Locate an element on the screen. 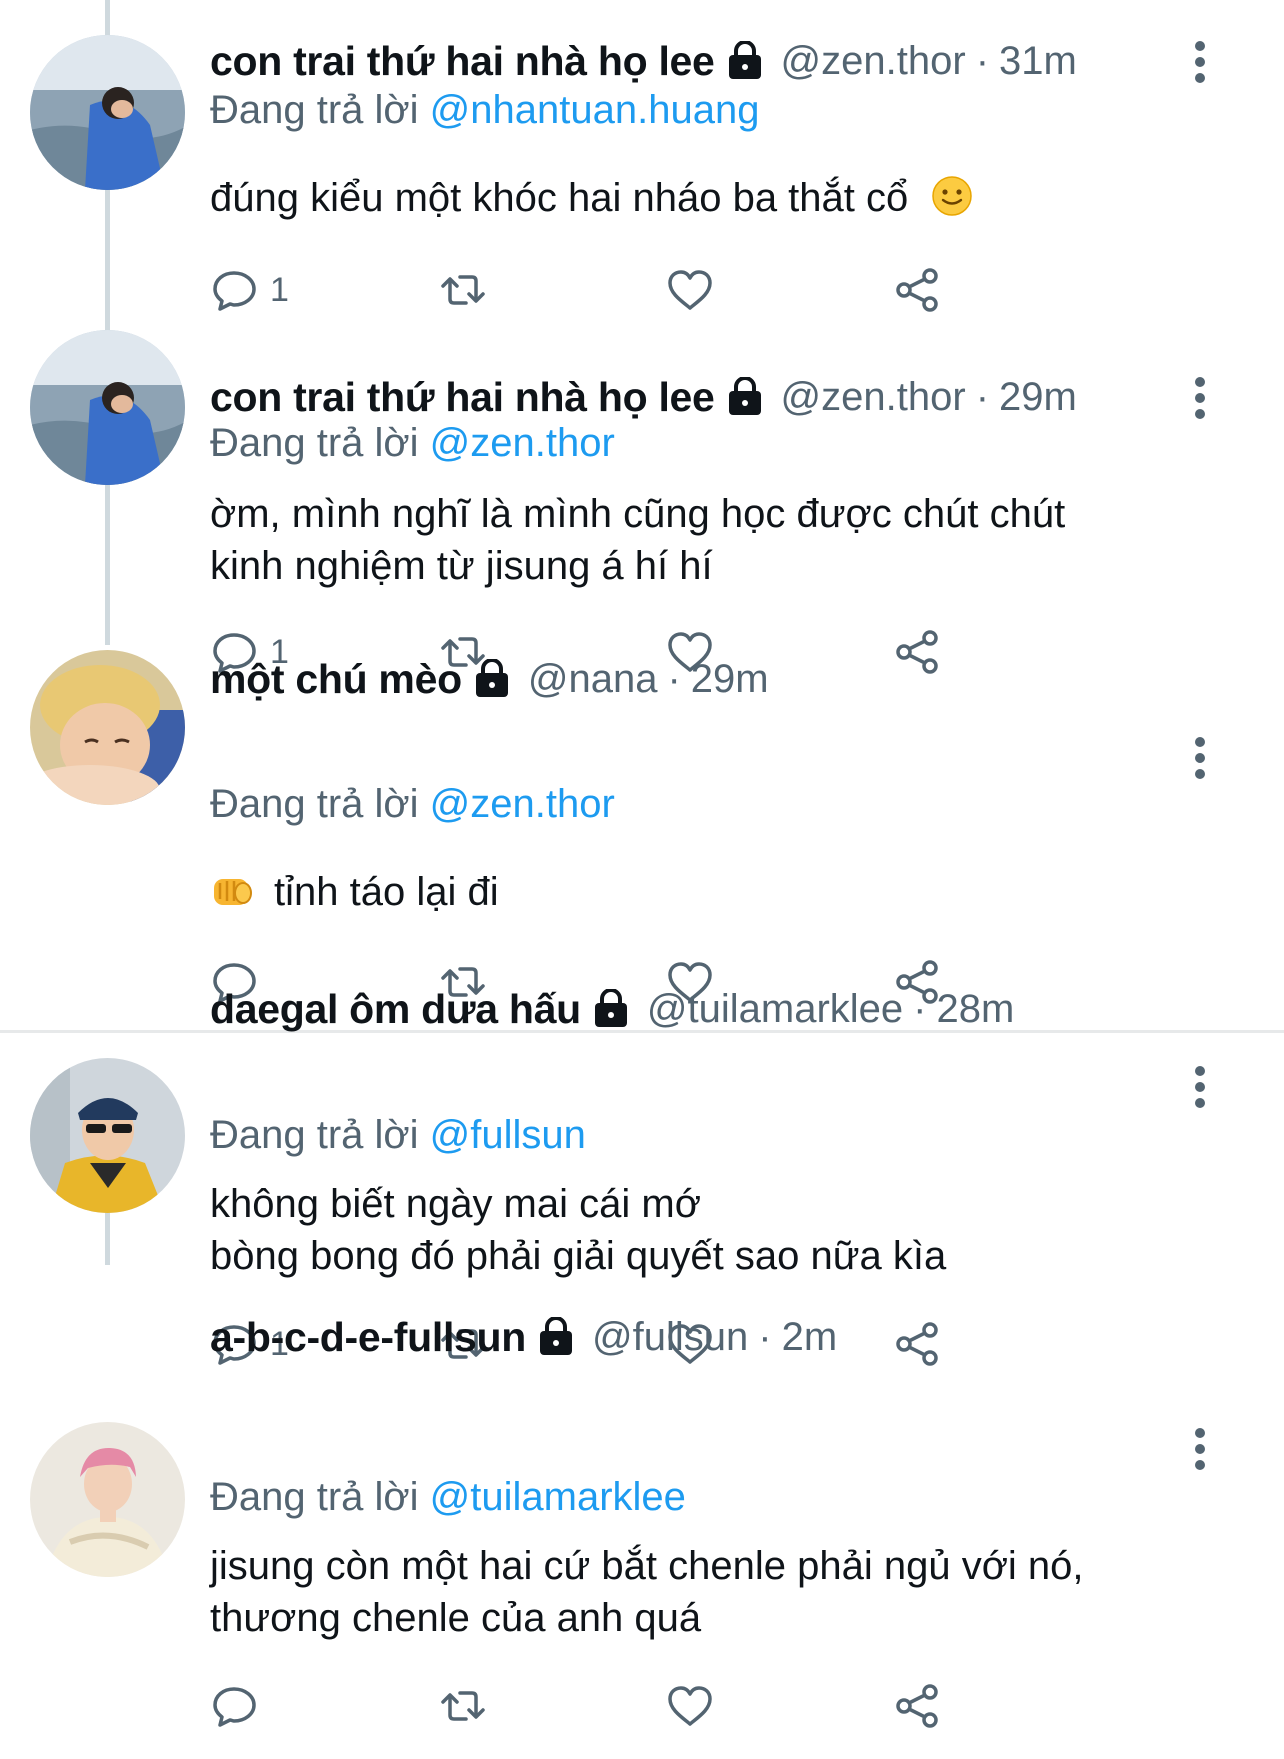 The image size is (1284, 1759). tweet-header: một chú mèo @nana · 29m is located at coordinates (489, 679).